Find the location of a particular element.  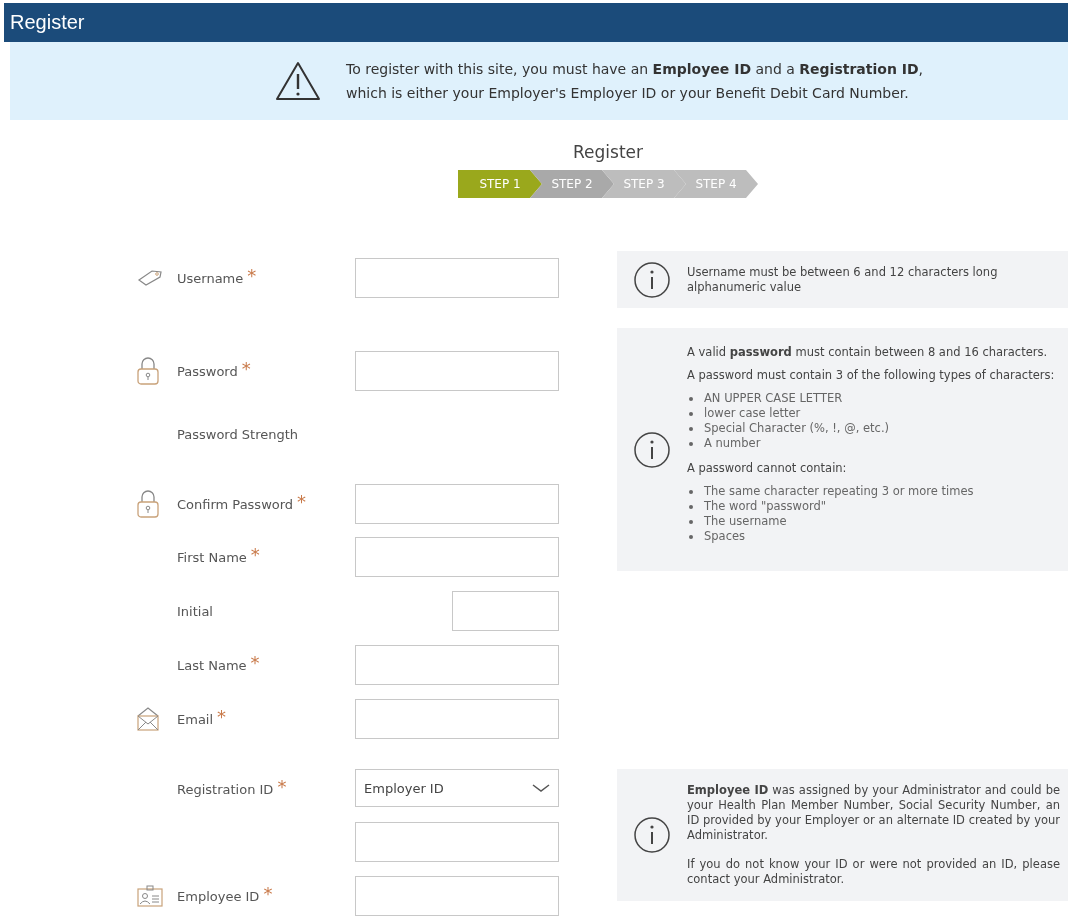

warning-icon is located at coordinates (298, 81).